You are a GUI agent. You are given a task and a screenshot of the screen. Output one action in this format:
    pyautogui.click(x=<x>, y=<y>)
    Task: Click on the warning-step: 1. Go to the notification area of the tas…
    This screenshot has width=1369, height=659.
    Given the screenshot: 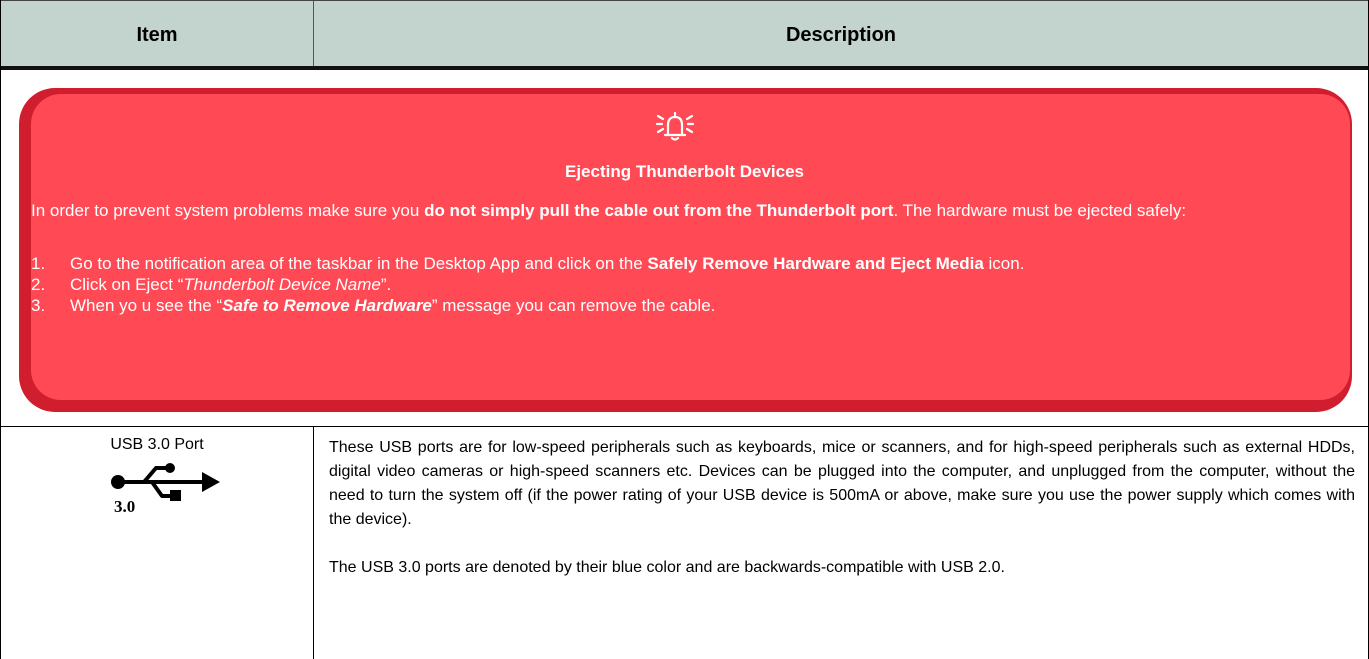 What is the action you would take?
    pyautogui.click(x=681, y=263)
    